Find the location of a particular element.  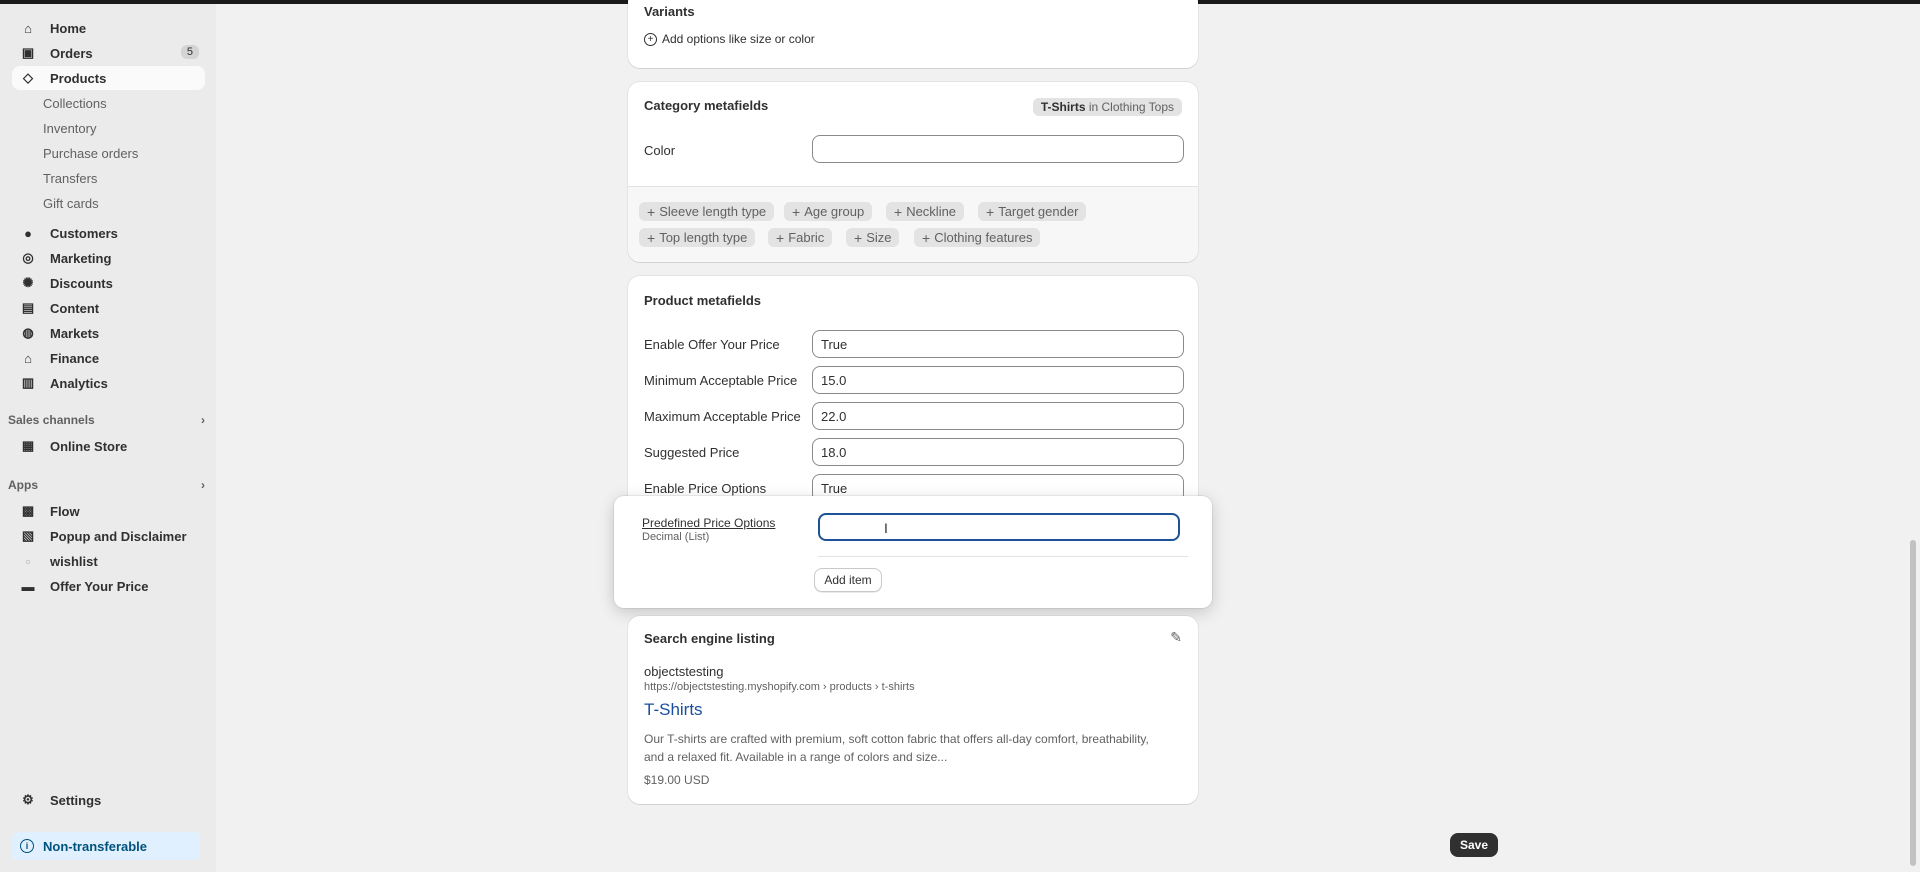

color-label: Color is located at coordinates (660, 150).